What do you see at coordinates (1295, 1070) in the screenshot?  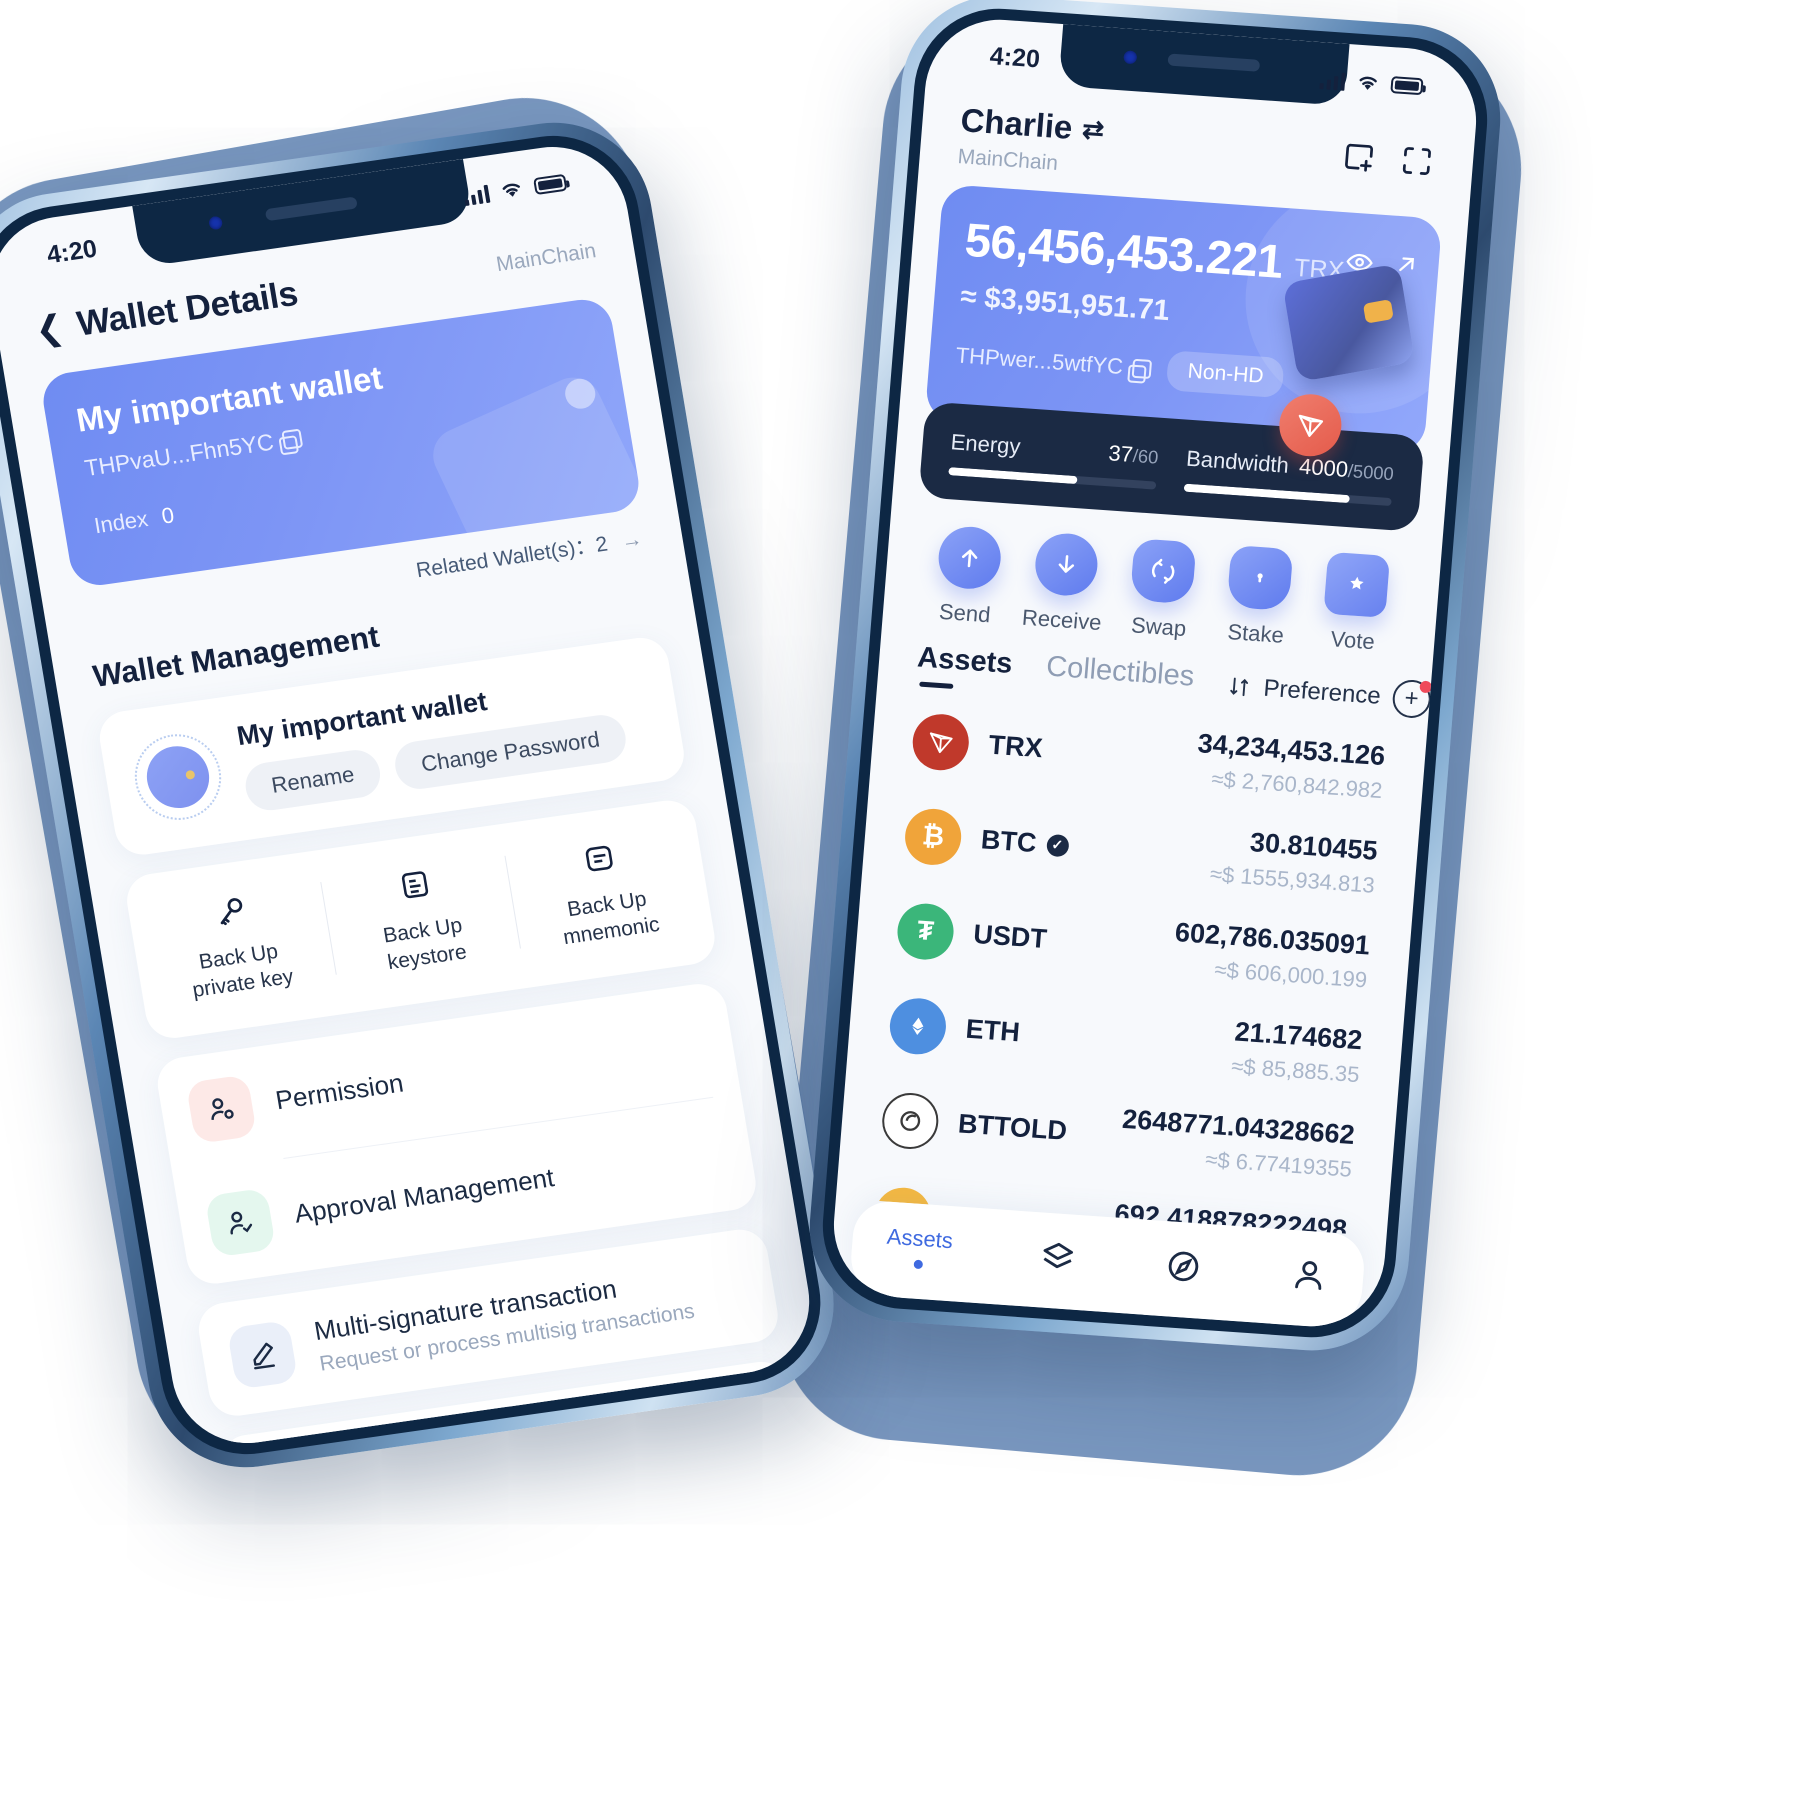 I see `asset-usd-eth: ≈$ 85,885.35` at bounding box center [1295, 1070].